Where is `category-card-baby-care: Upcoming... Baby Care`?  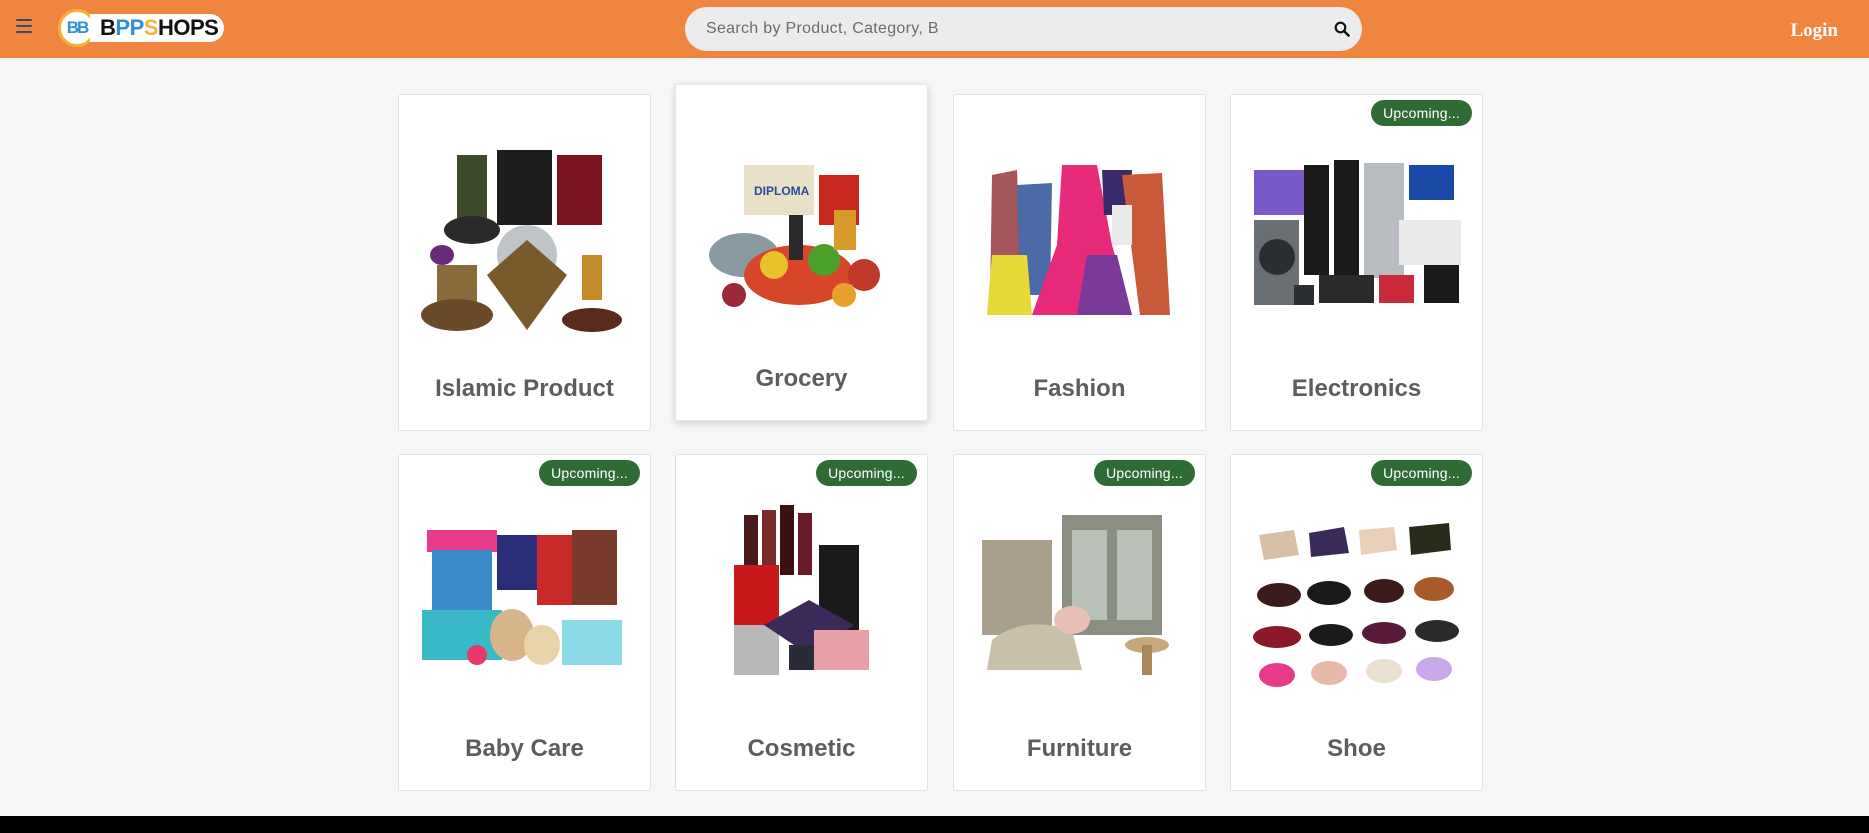 category-card-baby-care: Upcoming... Baby Care is located at coordinates (524, 622).